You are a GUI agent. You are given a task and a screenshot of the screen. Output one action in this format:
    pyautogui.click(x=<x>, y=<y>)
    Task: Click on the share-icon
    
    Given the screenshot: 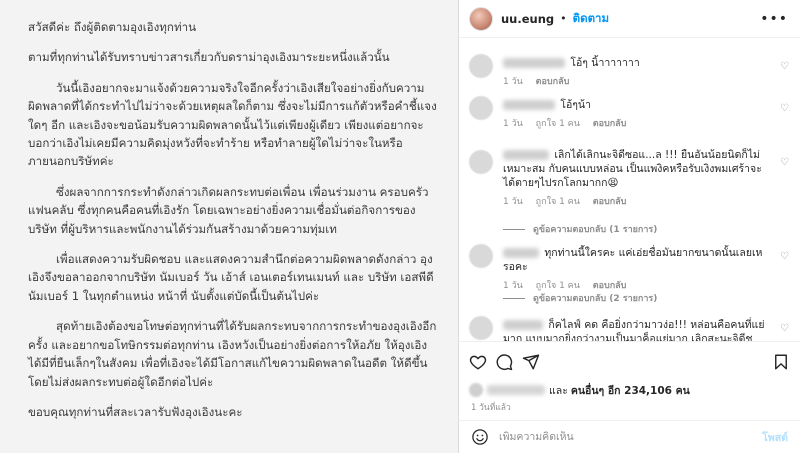 What is the action you would take?
    pyautogui.click(x=531, y=362)
    